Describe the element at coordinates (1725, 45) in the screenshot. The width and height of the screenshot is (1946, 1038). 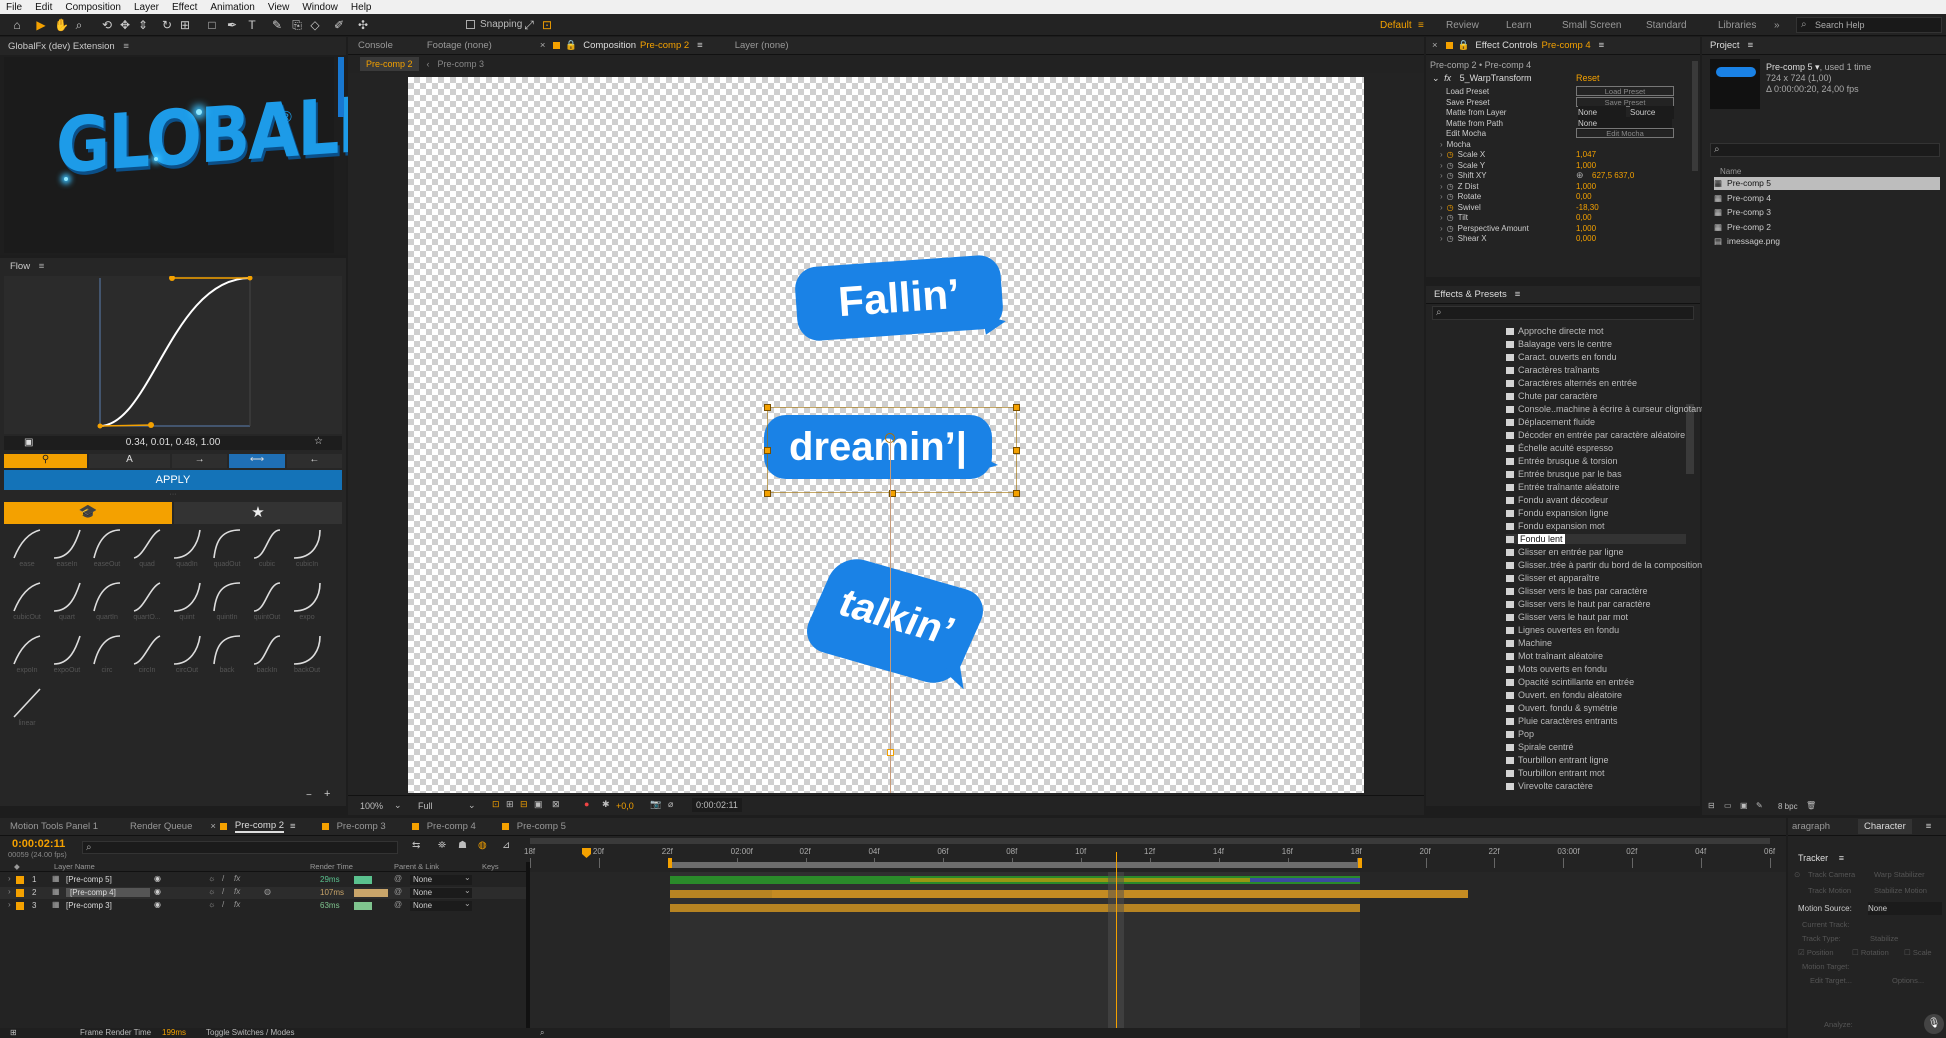
I see `tab-project: Project` at that location.